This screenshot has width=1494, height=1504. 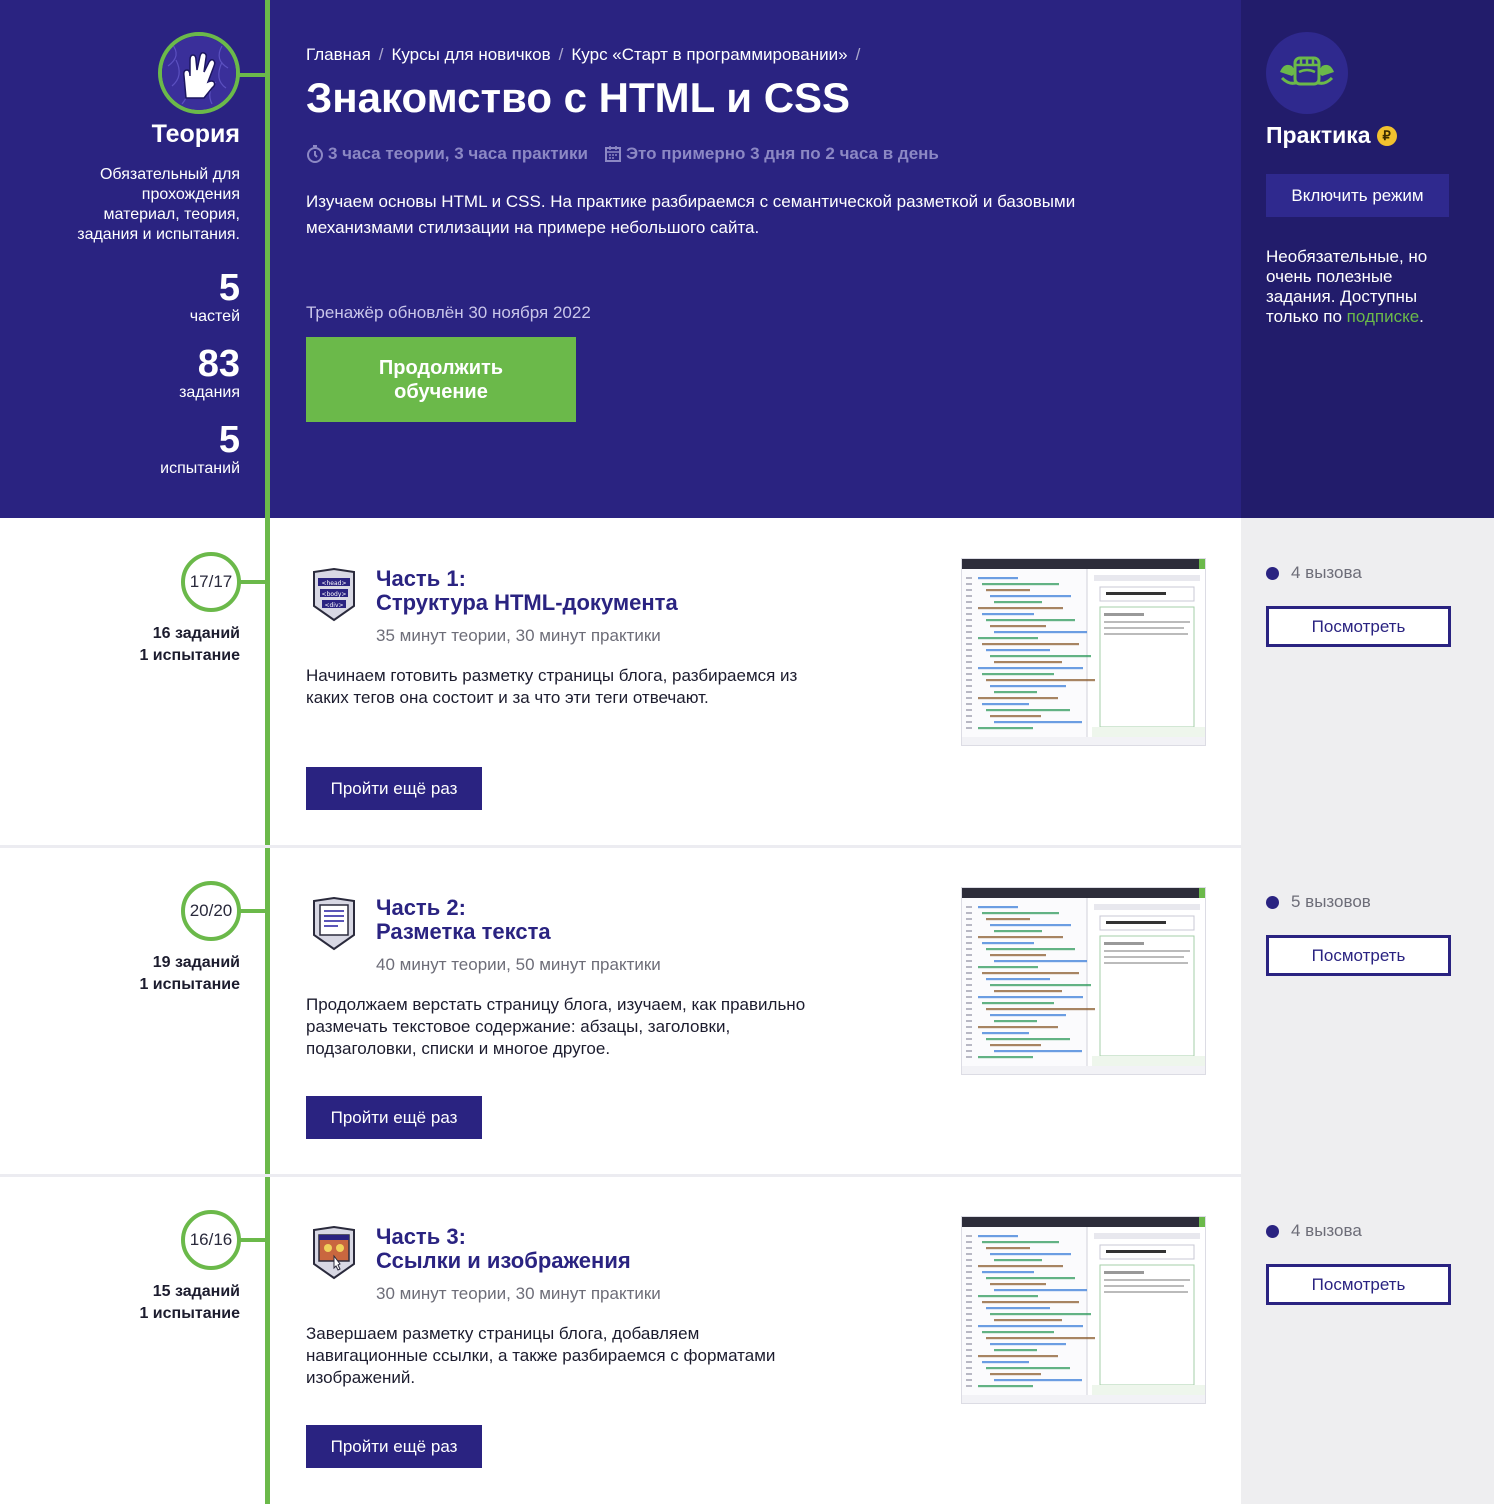 I want to click on practice-title: Практика ₽, so click(x=1331, y=135).